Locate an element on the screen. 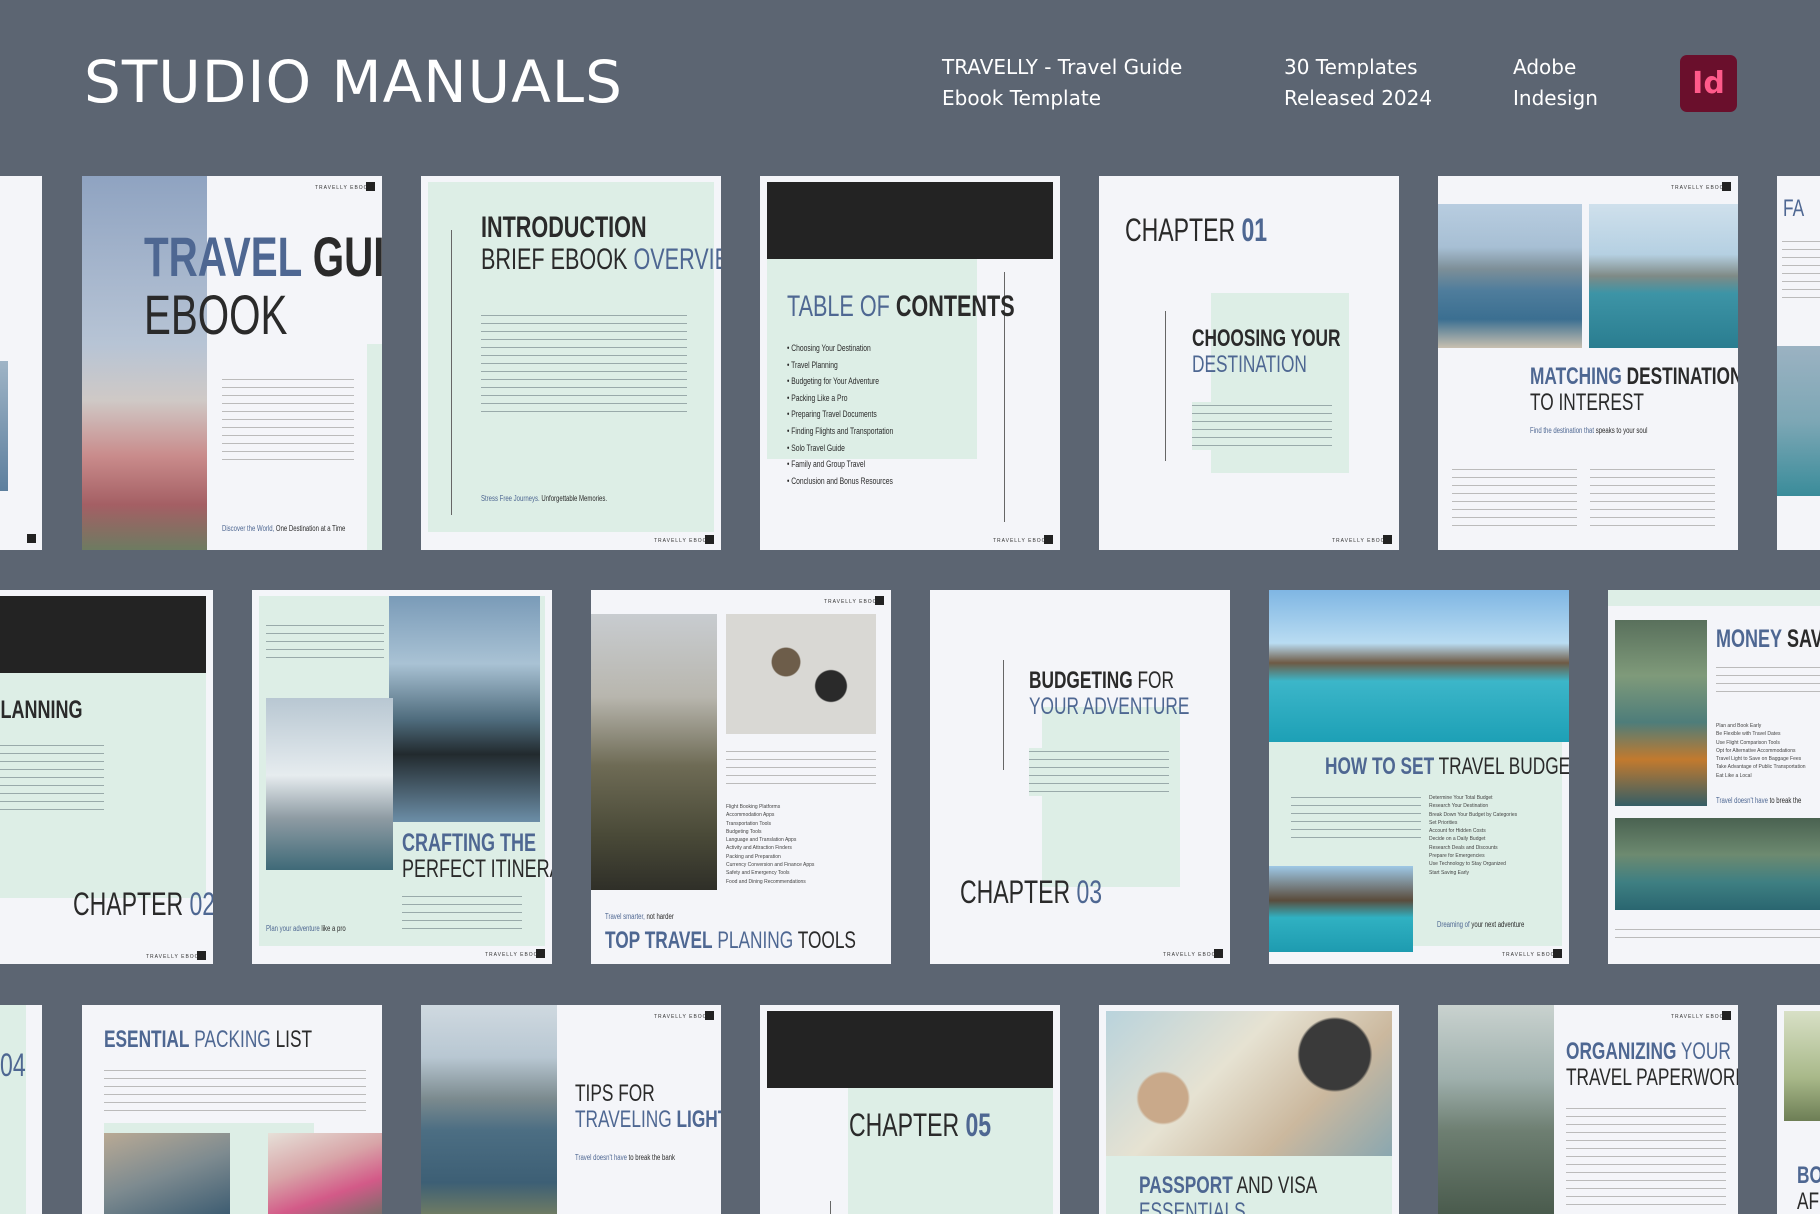  paperwork-title-line2: TRAVEL PAPERWORK is located at coordinates (1652, 1077).